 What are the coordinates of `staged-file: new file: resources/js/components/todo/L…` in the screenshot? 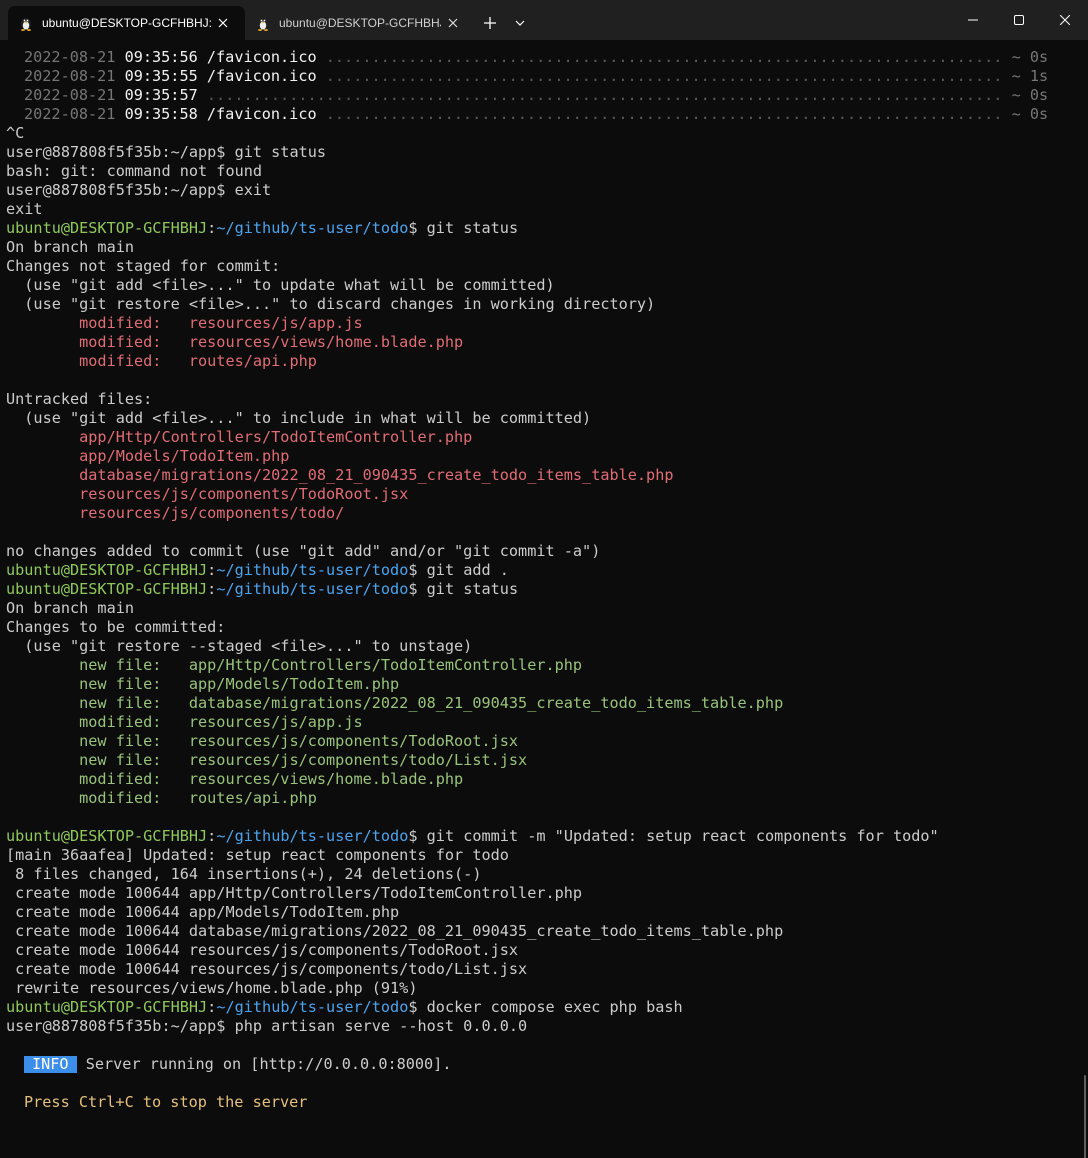 It's located at (267, 760).